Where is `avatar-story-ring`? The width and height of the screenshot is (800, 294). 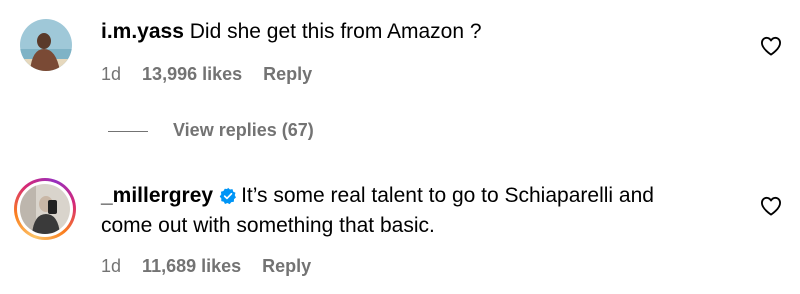
avatar-story-ring is located at coordinates (45, 209).